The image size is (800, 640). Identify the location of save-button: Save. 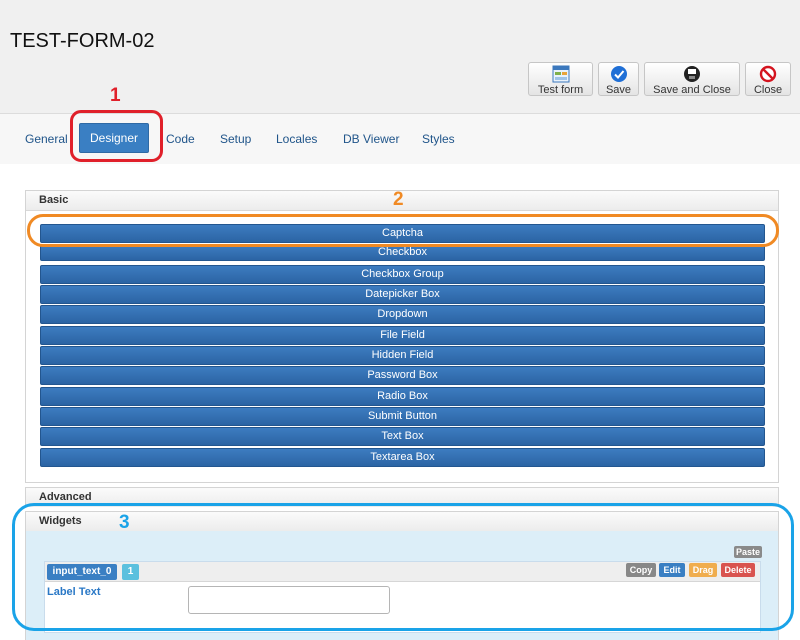
(618, 79).